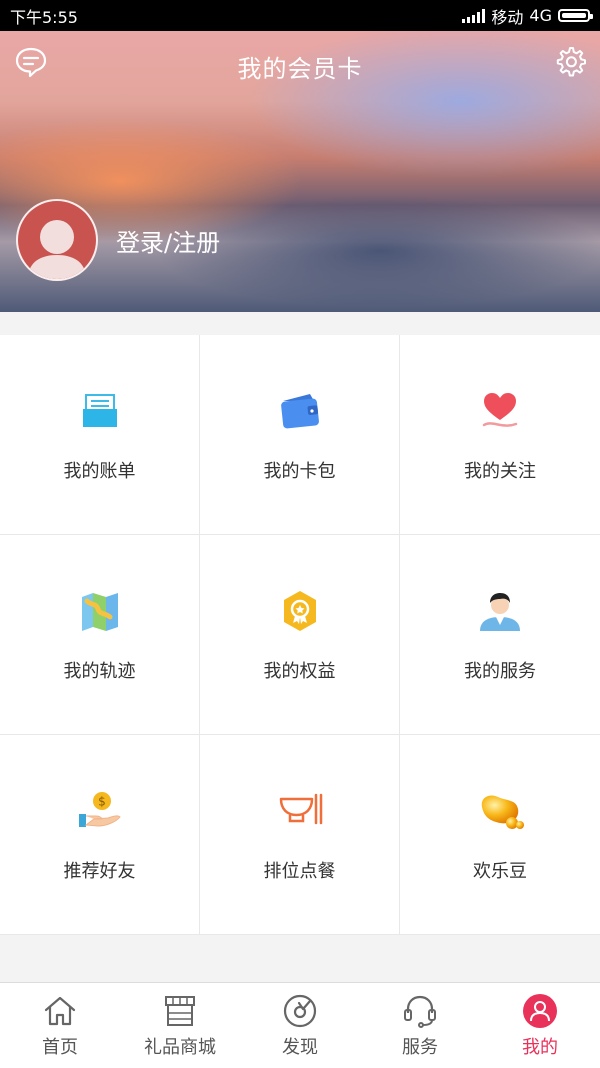 This screenshot has height=1068, width=600. Describe the element at coordinates (299, 411) in the screenshot. I see `wallet-icon` at that location.